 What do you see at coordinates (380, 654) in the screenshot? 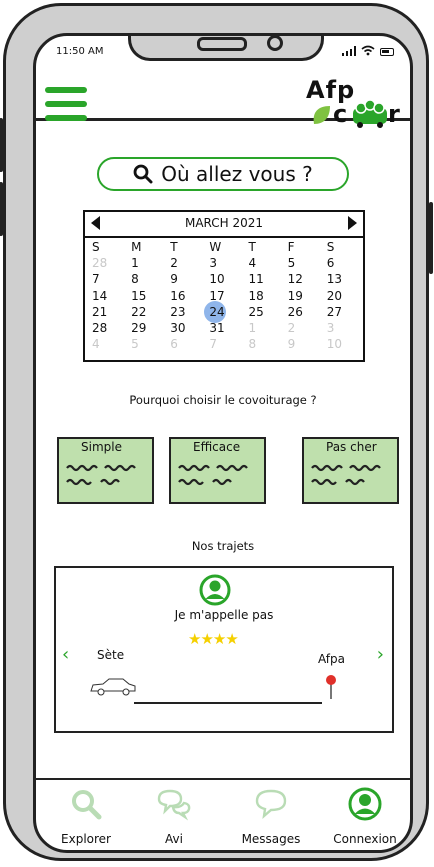
I see `chevron-right-icon: ›` at bounding box center [380, 654].